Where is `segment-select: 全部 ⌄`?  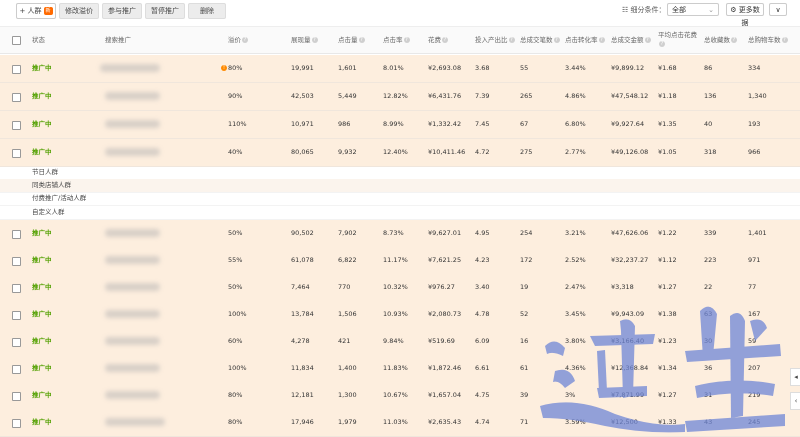 segment-select: 全部 ⌄ is located at coordinates (693, 9).